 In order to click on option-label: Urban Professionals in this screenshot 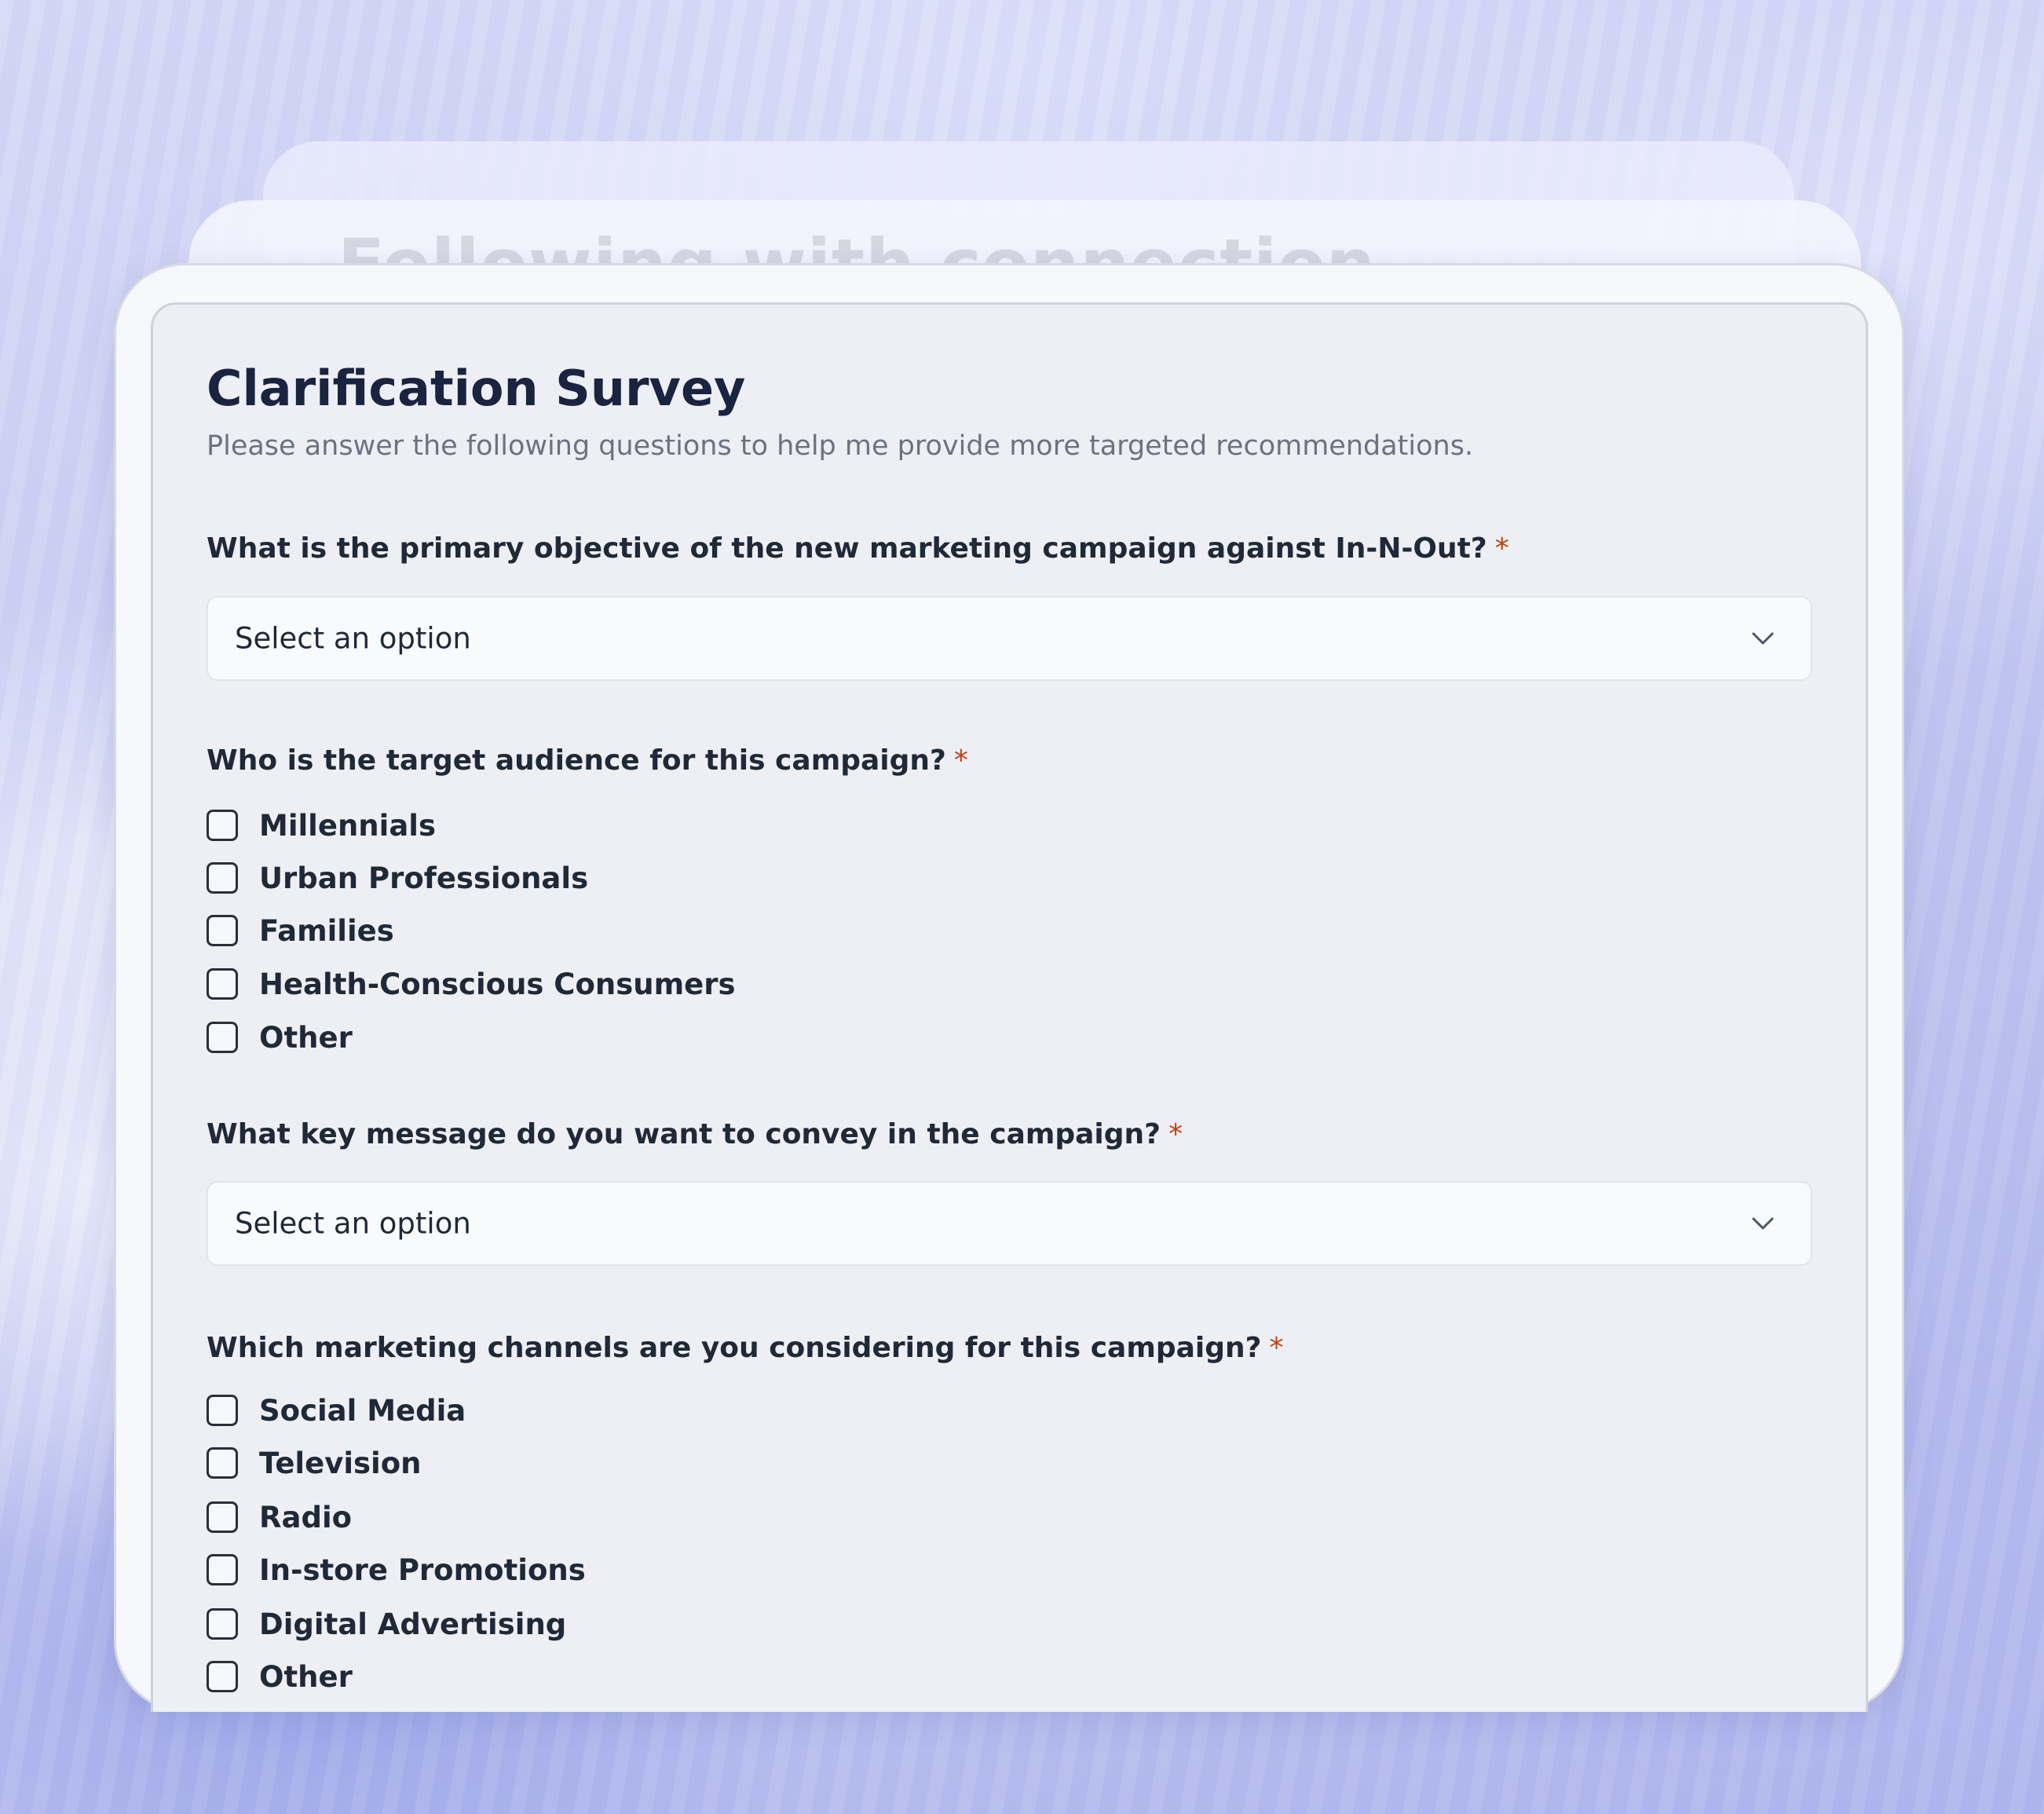, I will do `click(424, 878)`.